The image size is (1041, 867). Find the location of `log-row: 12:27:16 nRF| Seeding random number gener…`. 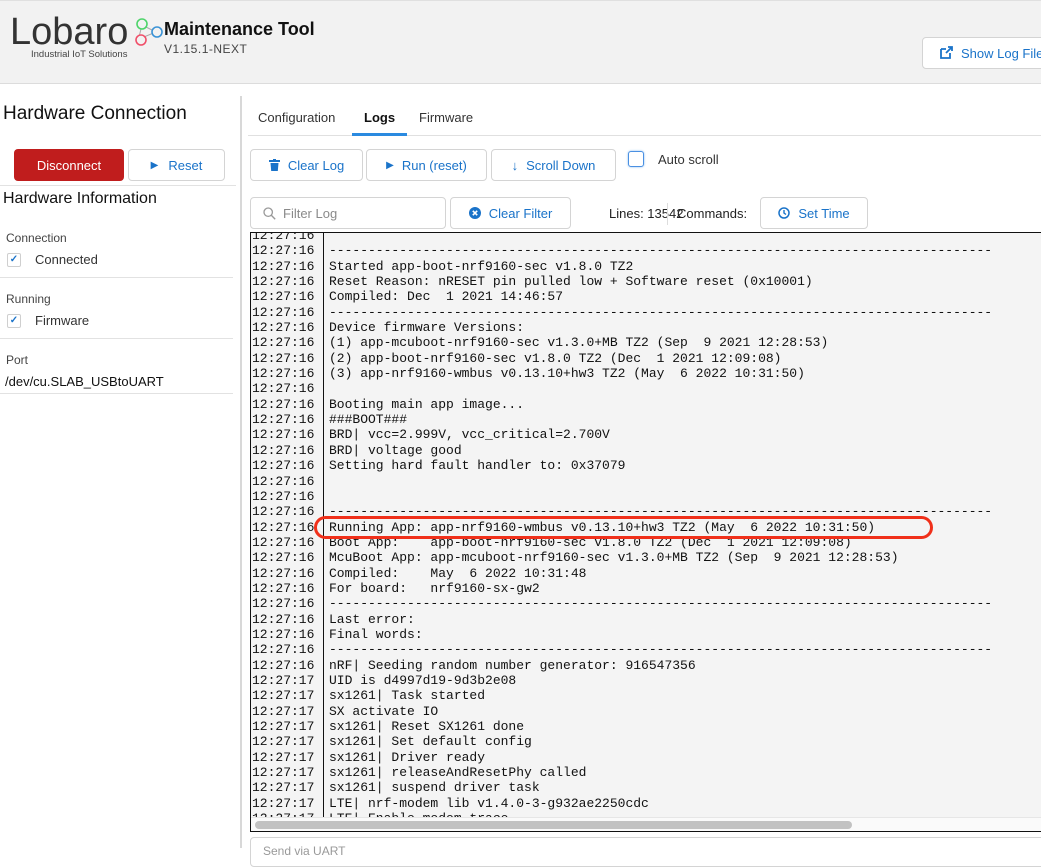

log-row: 12:27:16 nRF| Seeding random number gener… is located at coordinates (646, 665).